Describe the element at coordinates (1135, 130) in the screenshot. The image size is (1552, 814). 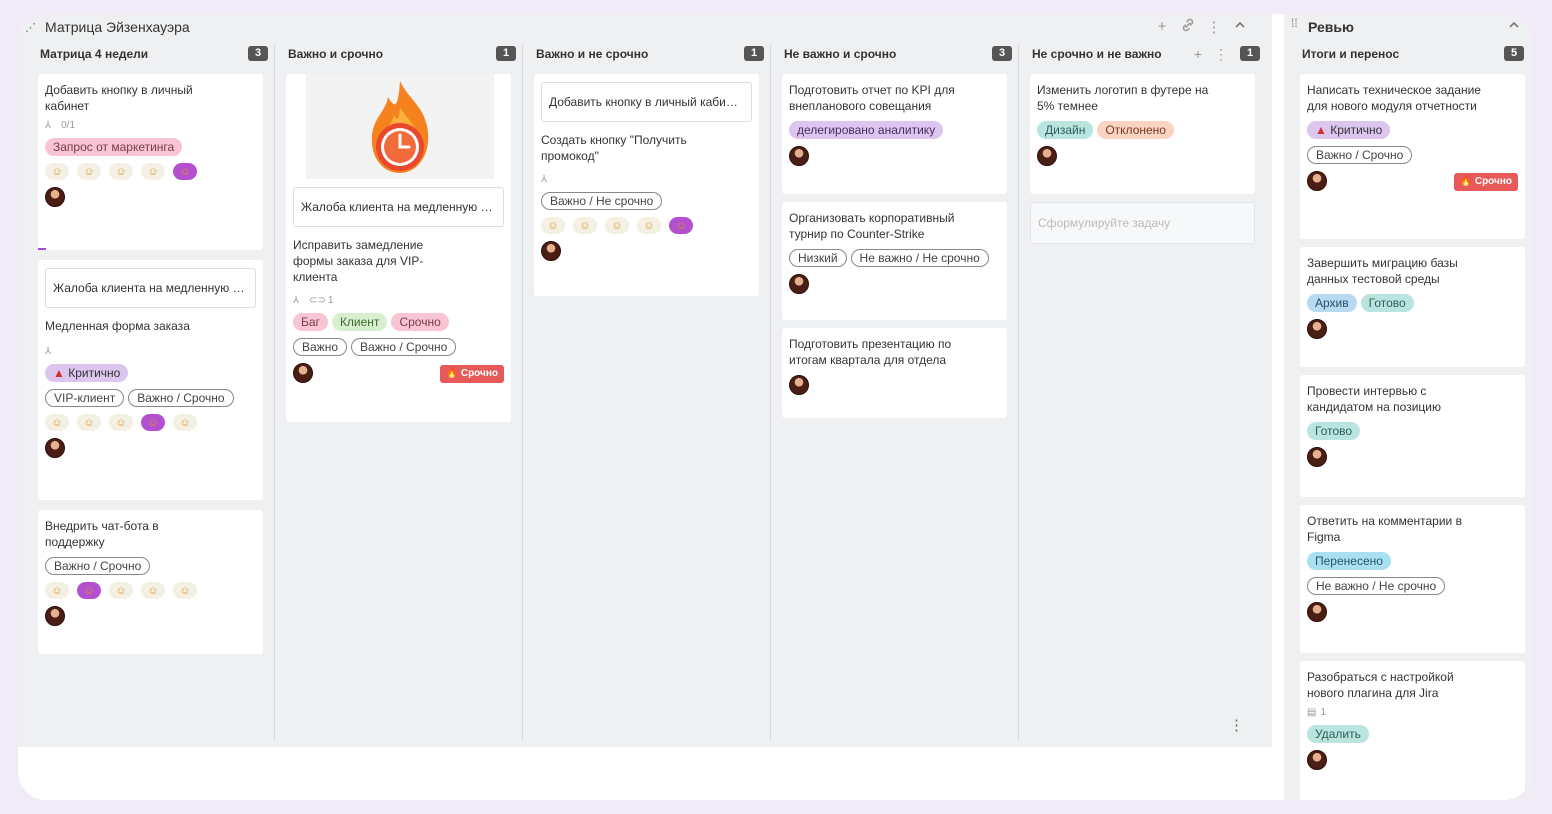
I see `label-chip: Отклонено` at that location.